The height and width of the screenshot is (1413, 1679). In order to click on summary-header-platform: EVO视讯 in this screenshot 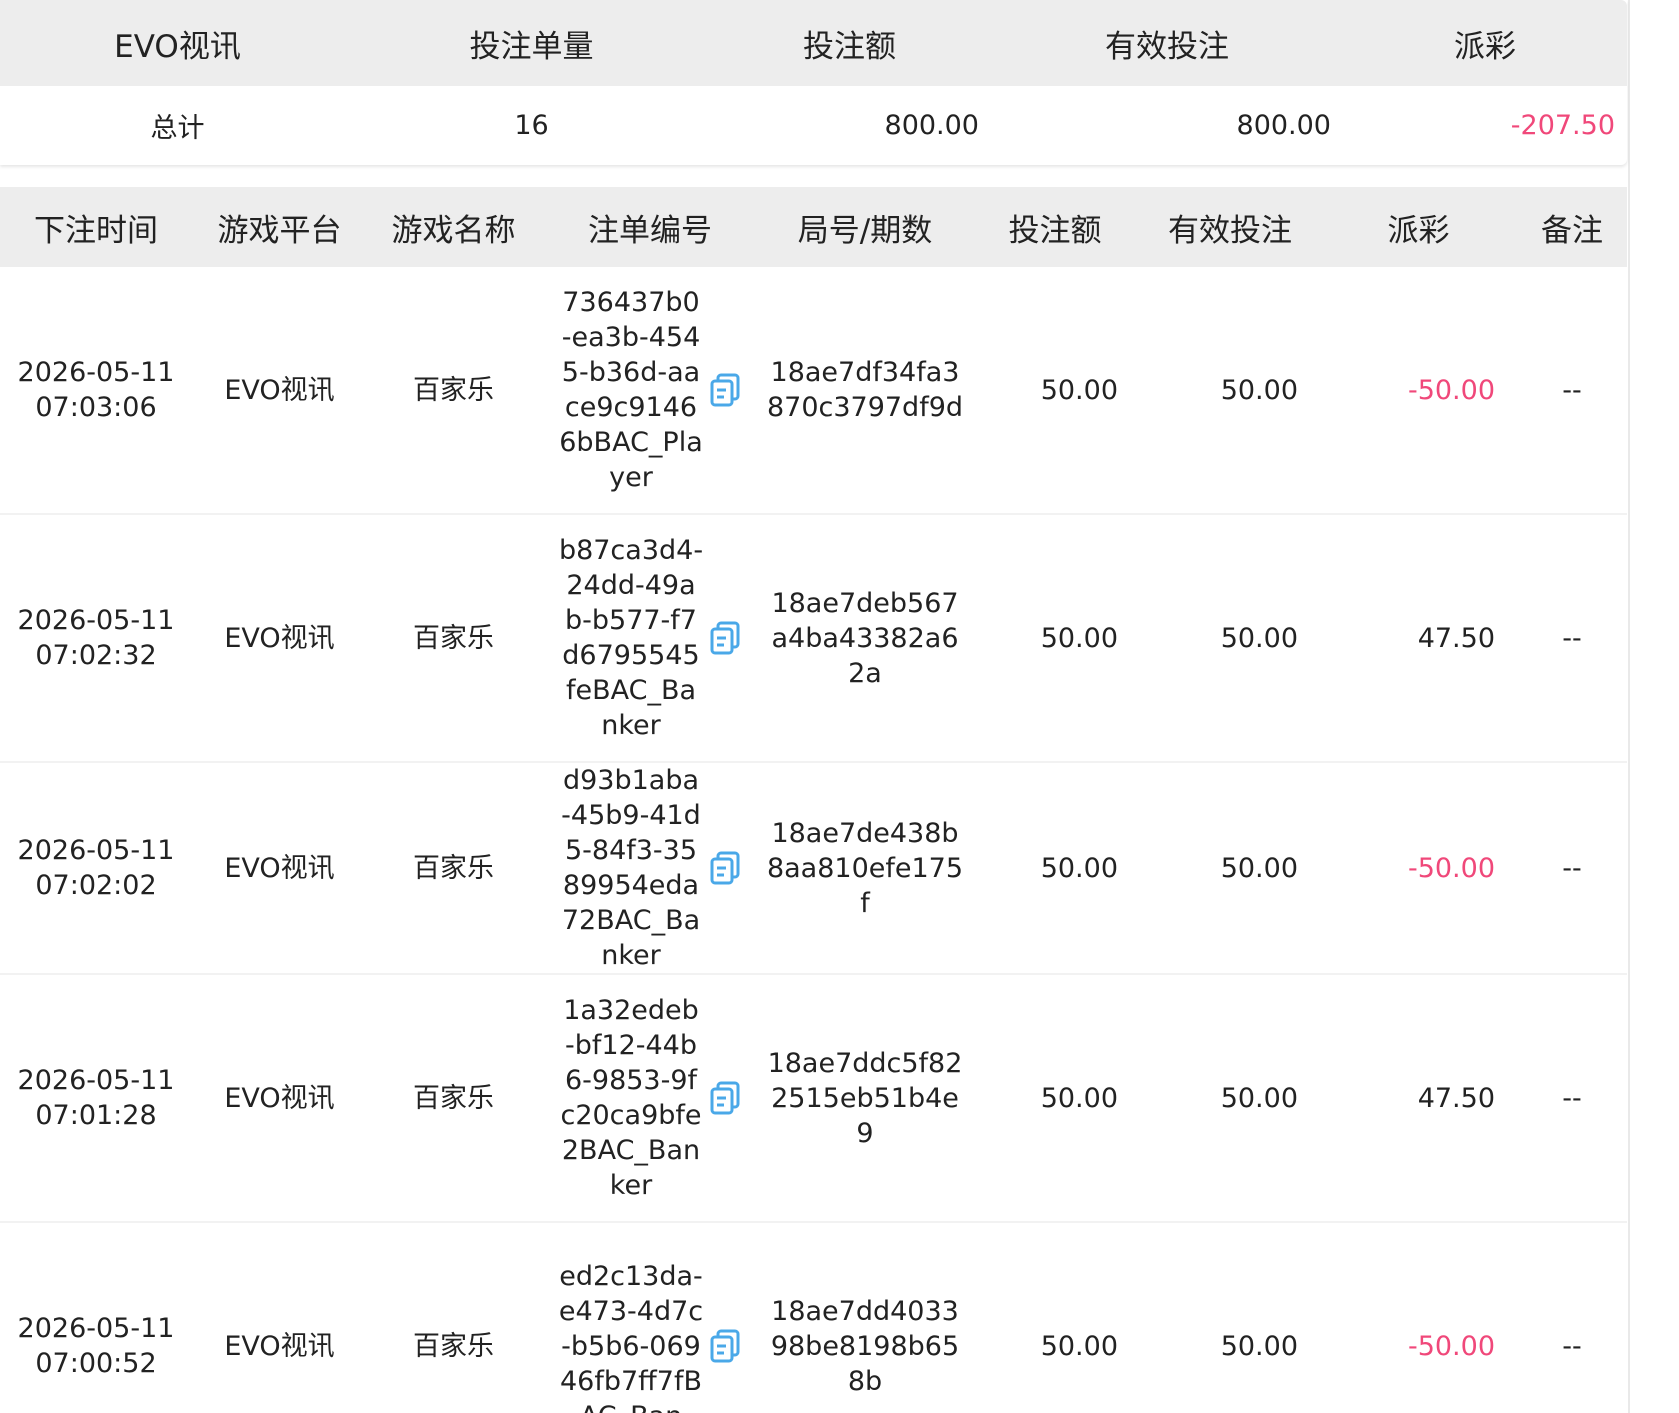, I will do `click(177, 46)`.